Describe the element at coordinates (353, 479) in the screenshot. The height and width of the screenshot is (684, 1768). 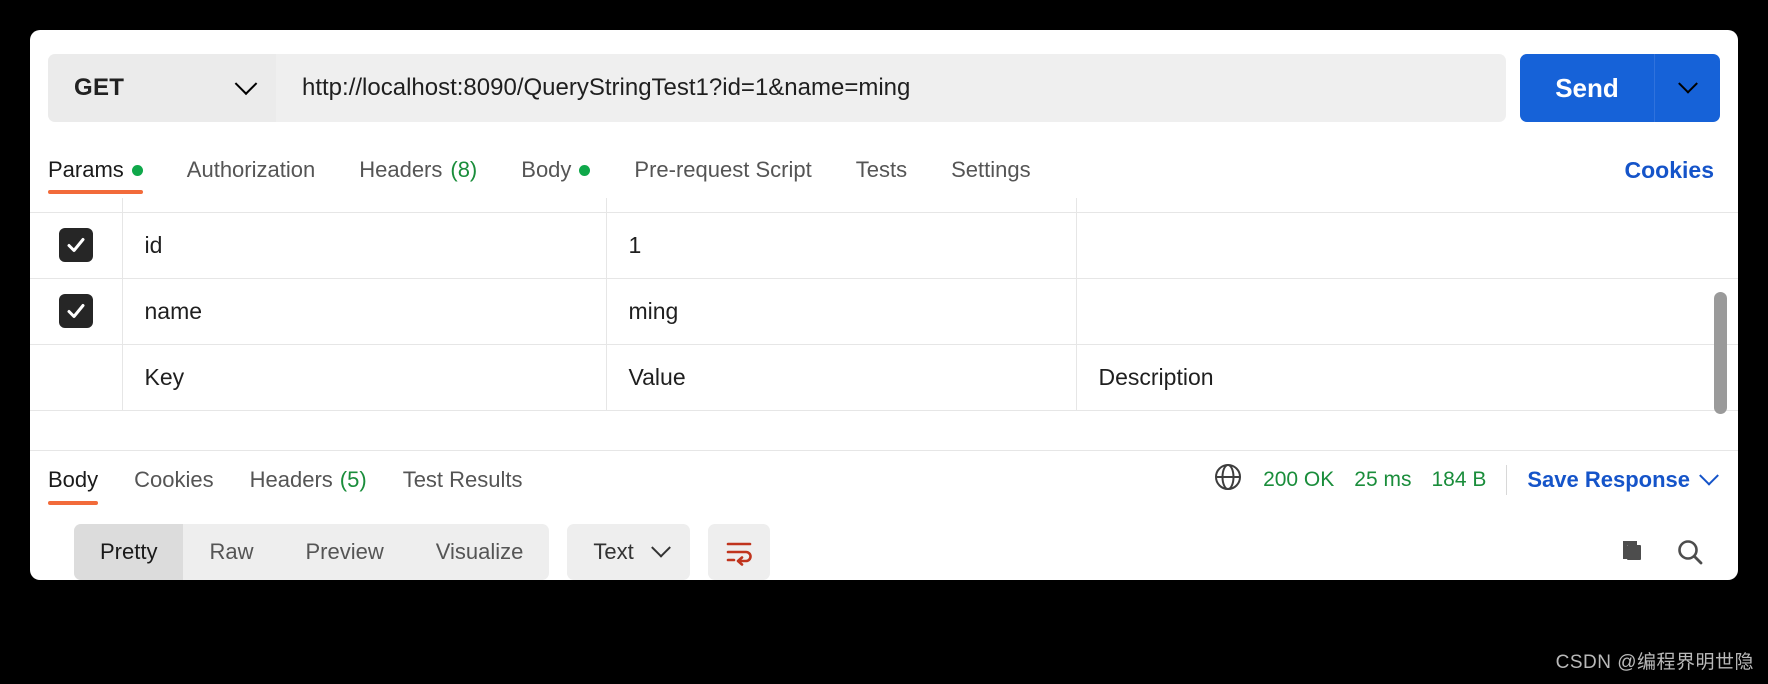
I see `tab-count: (5)` at that location.